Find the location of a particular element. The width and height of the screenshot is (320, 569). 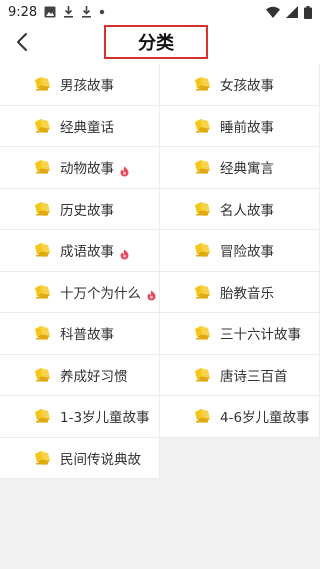

category-item: 男孩故事 is located at coordinates (80, 85).